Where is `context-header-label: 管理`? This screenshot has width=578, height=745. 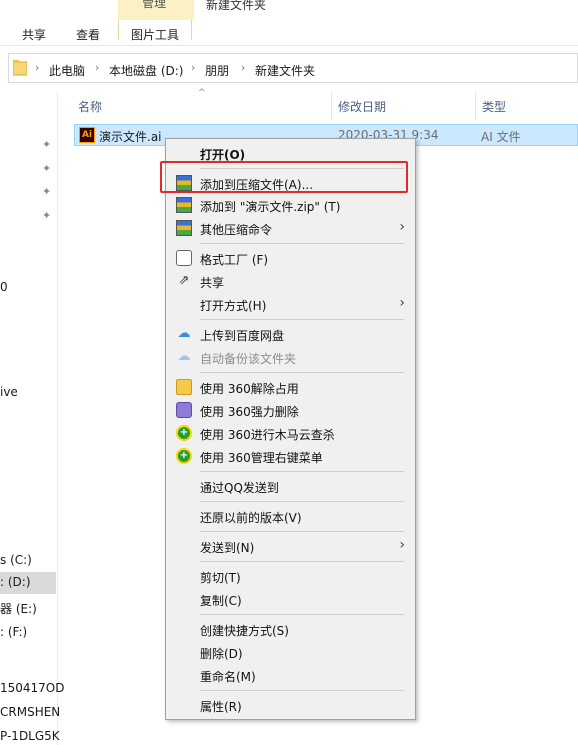 context-header-label: 管理 is located at coordinates (154, 5).